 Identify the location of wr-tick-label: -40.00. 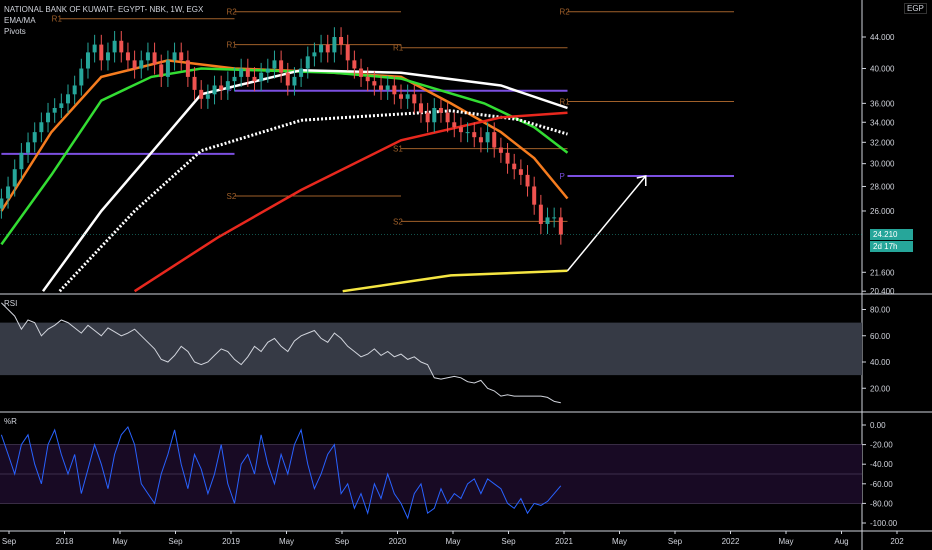
(881, 464).